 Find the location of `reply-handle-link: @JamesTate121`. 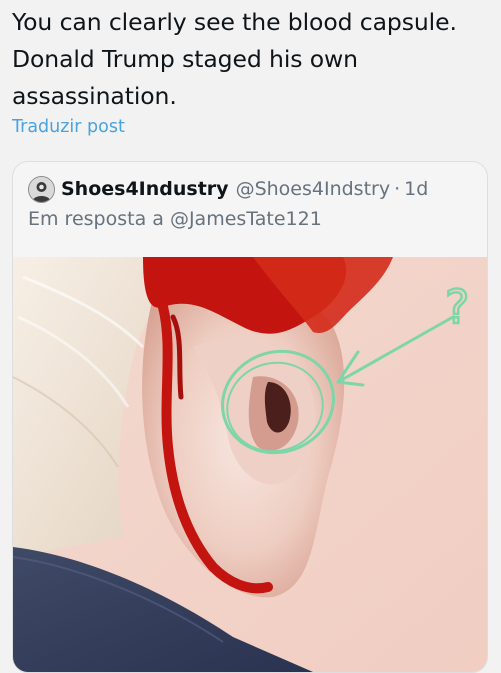

reply-handle-link: @JamesTate121 is located at coordinates (246, 219).